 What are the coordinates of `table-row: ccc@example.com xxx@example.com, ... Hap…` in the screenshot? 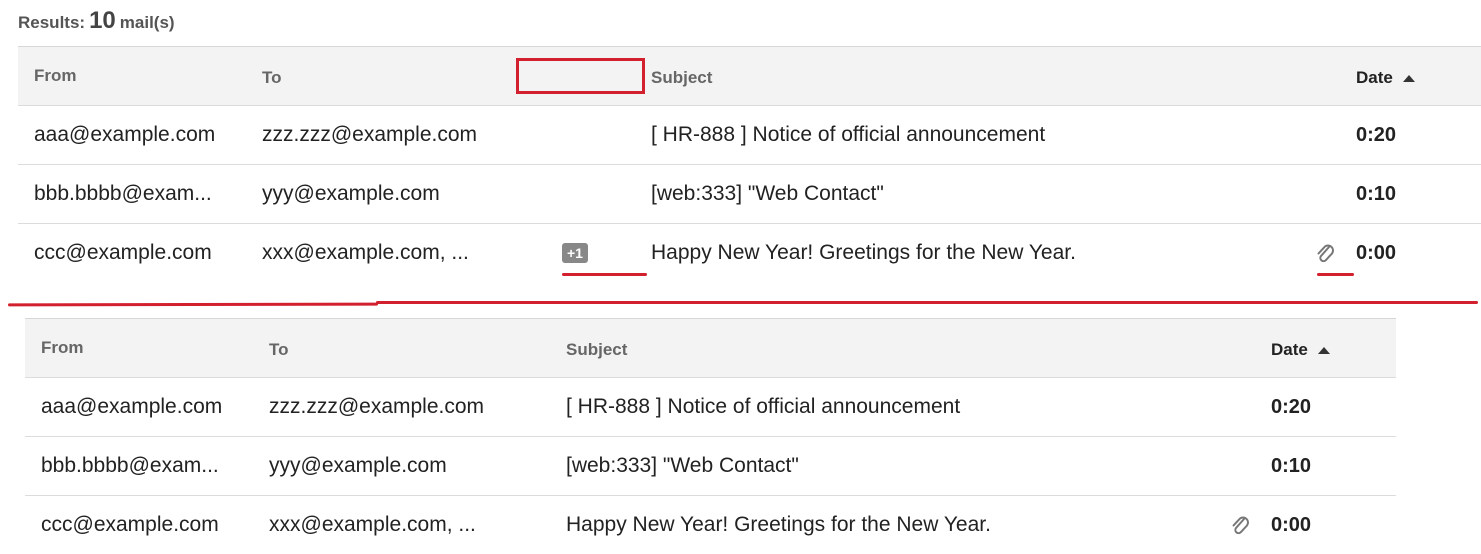 It's located at (710, 525).